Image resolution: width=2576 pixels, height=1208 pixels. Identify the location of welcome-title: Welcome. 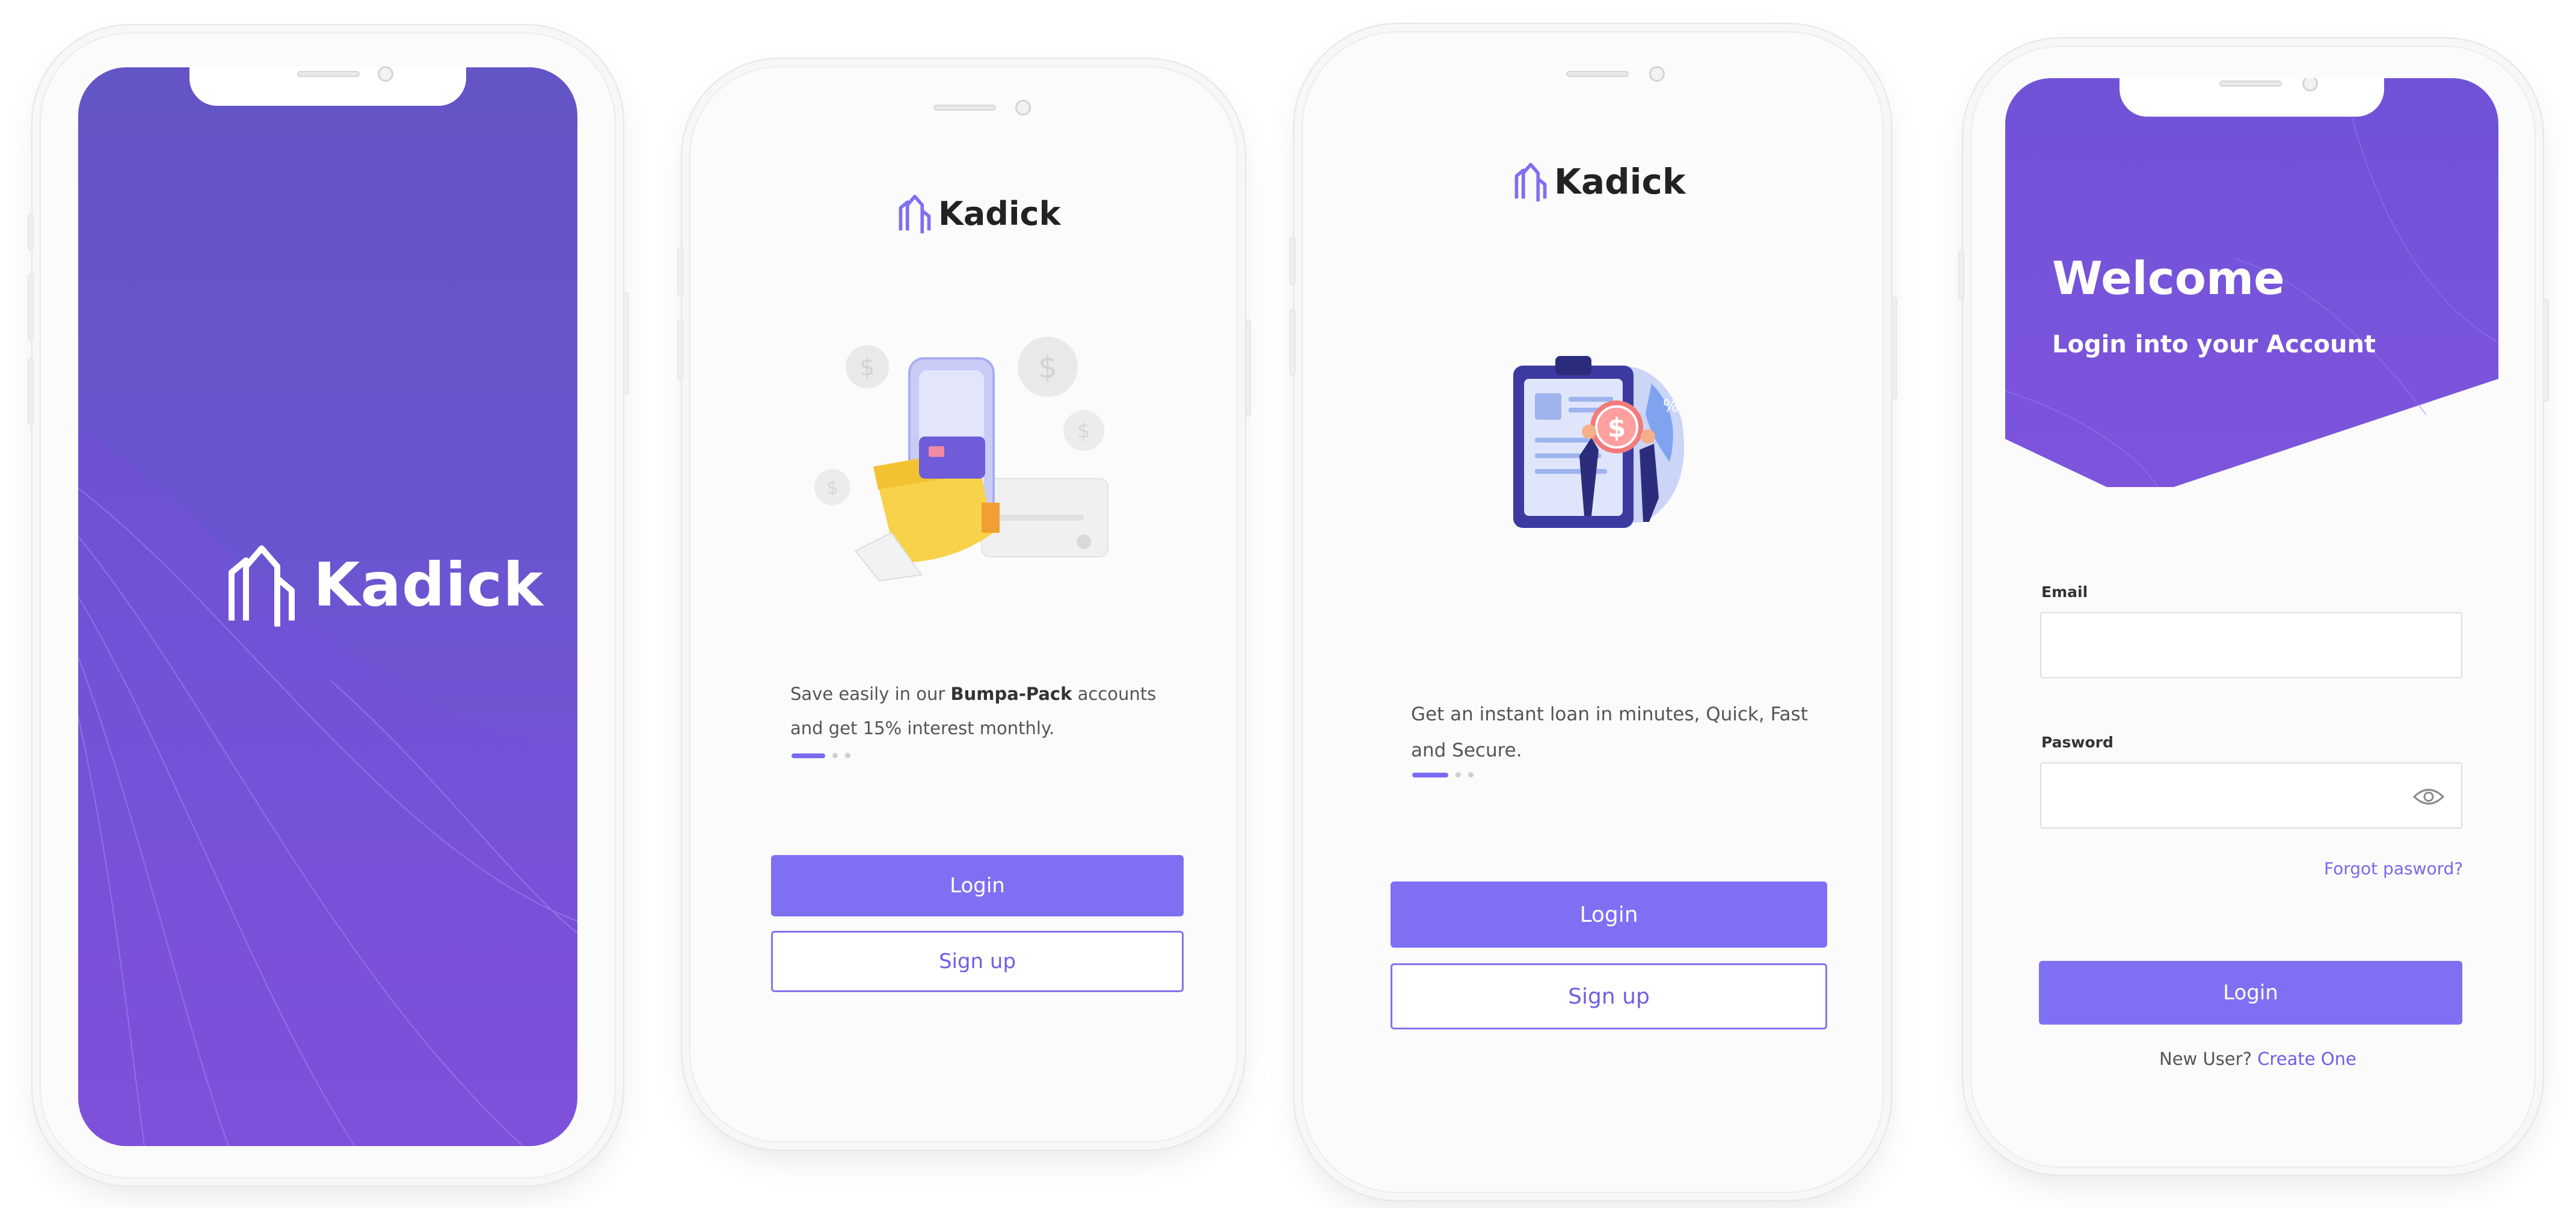
(2169, 278).